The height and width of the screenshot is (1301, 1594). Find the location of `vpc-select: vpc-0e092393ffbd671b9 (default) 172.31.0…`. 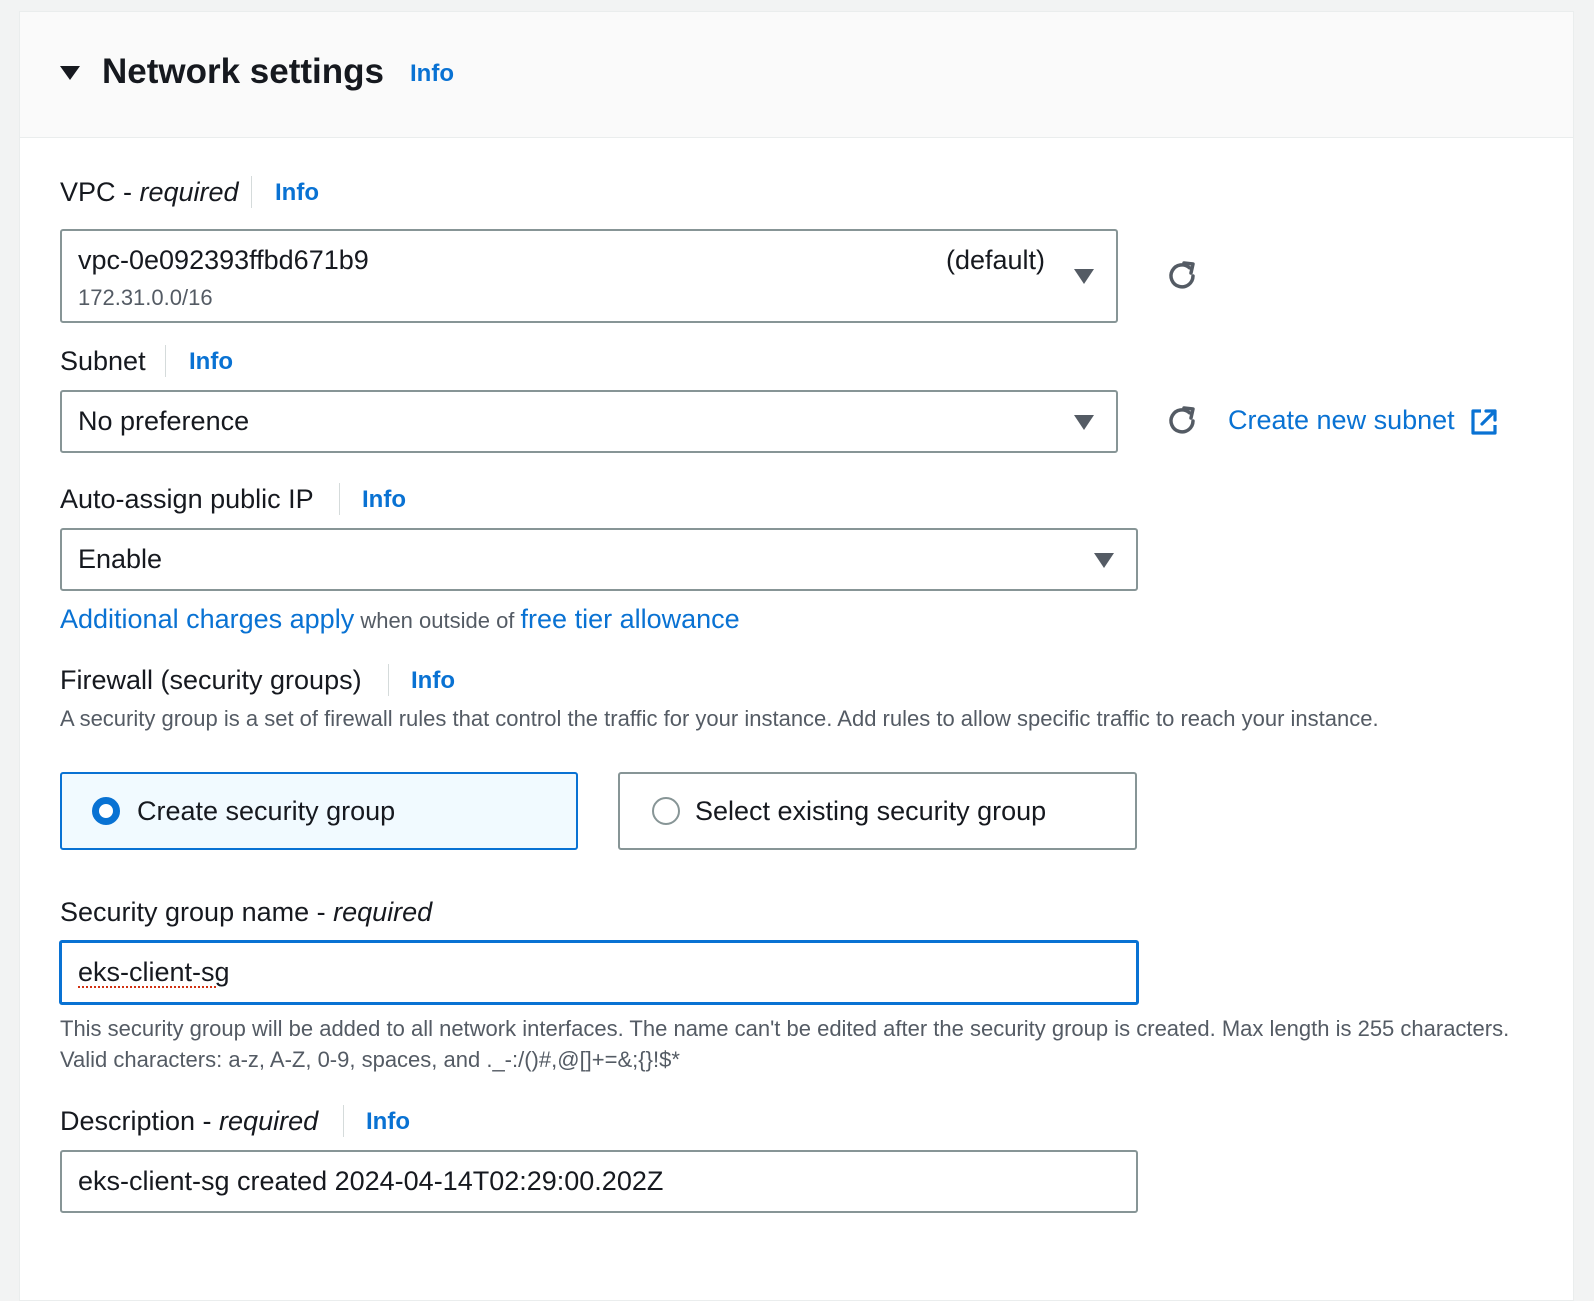

vpc-select: vpc-0e092393ffbd671b9 (default) 172.31.0… is located at coordinates (589, 276).